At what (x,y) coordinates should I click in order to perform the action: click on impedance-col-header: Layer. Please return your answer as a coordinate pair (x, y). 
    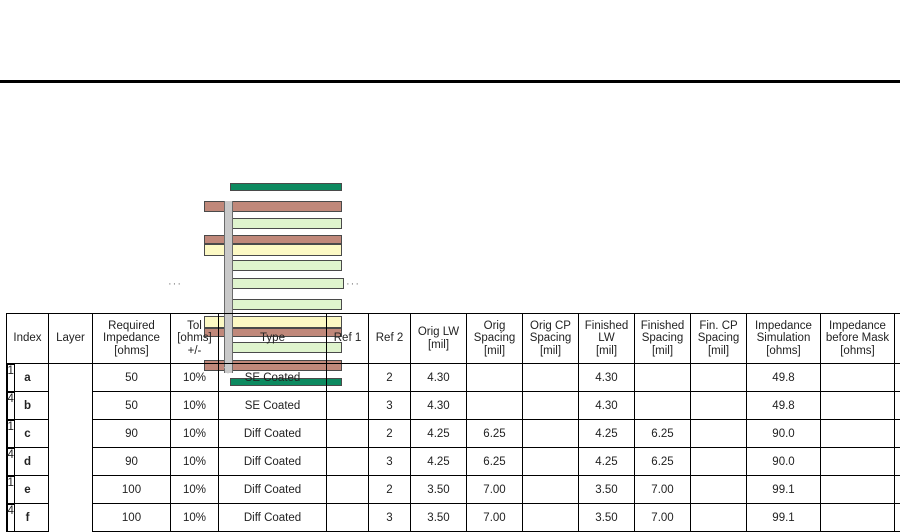
    Looking at the image, I should click on (70, 338).